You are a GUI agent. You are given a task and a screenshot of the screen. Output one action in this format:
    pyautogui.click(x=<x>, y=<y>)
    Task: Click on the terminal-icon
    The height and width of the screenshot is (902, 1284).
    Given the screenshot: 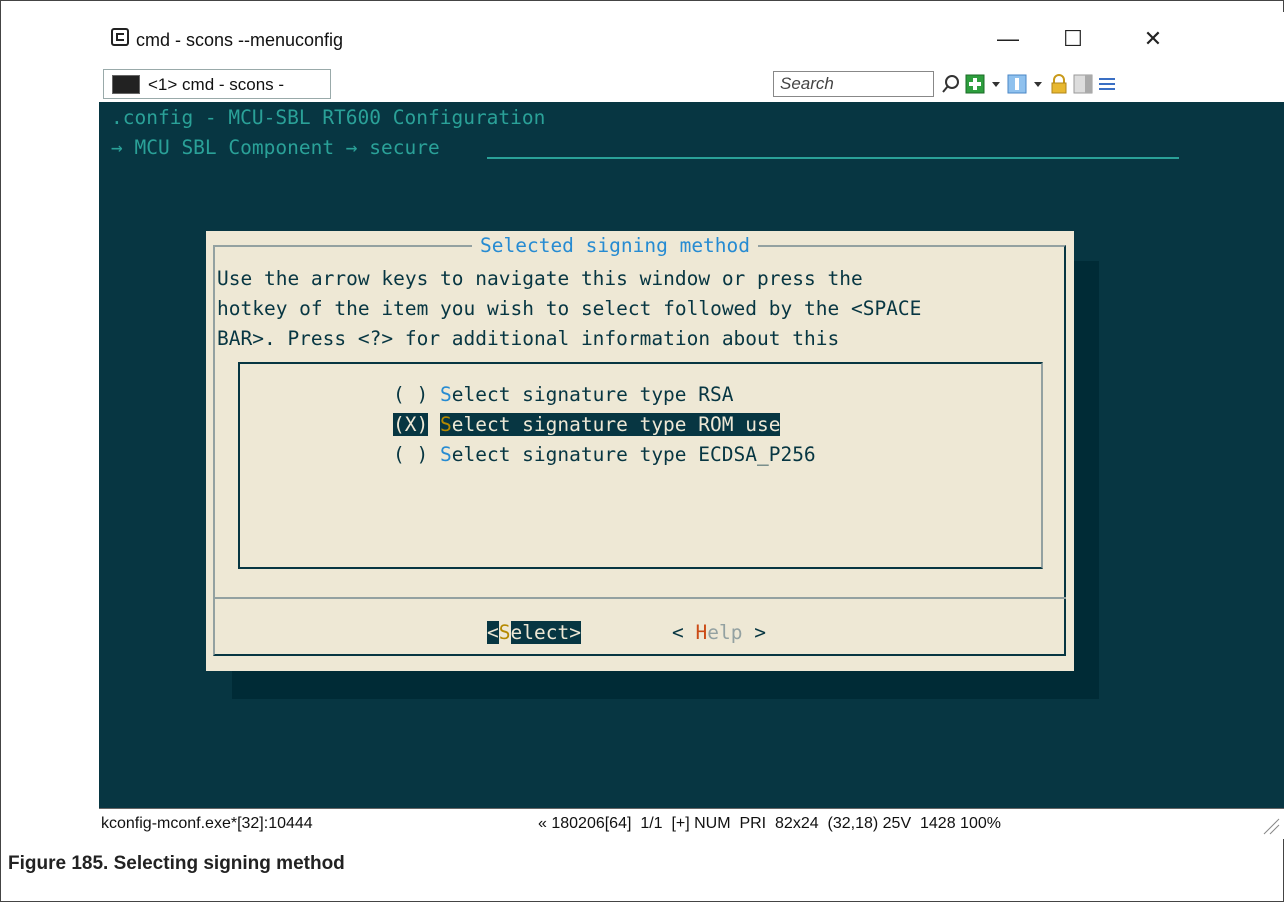 What is the action you would take?
    pyautogui.click(x=126, y=84)
    